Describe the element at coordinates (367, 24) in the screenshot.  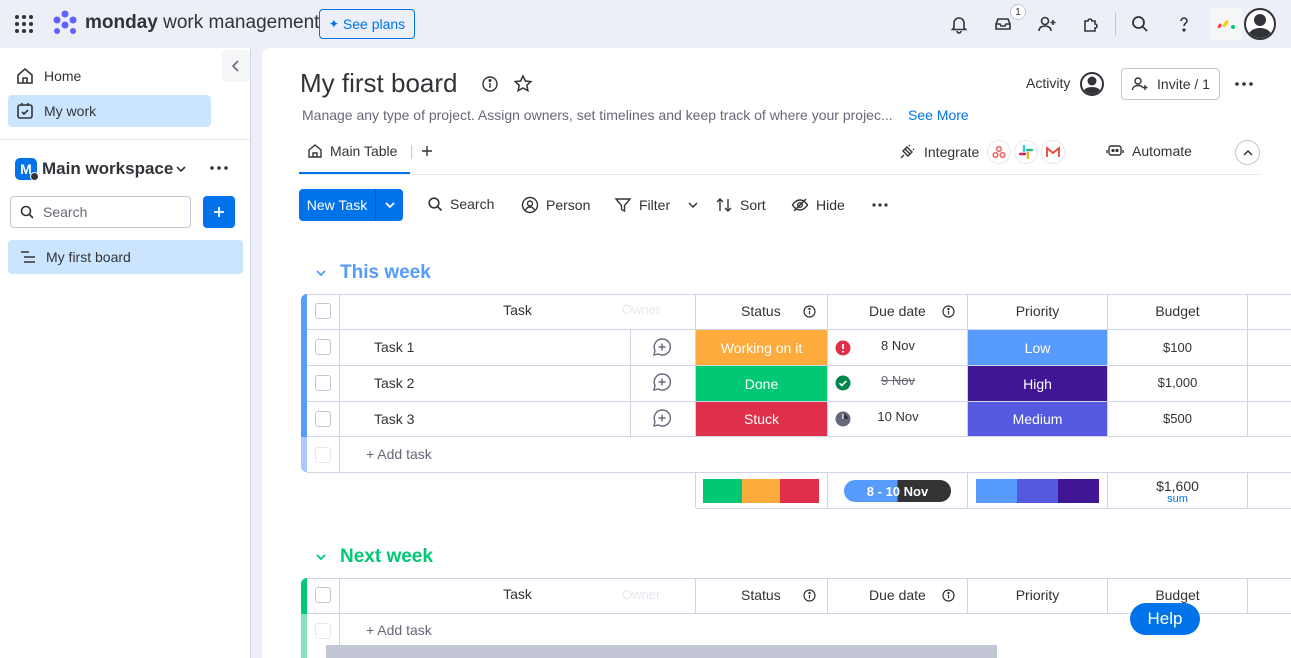
I see `see-plans-button: ✦ See plans` at that location.